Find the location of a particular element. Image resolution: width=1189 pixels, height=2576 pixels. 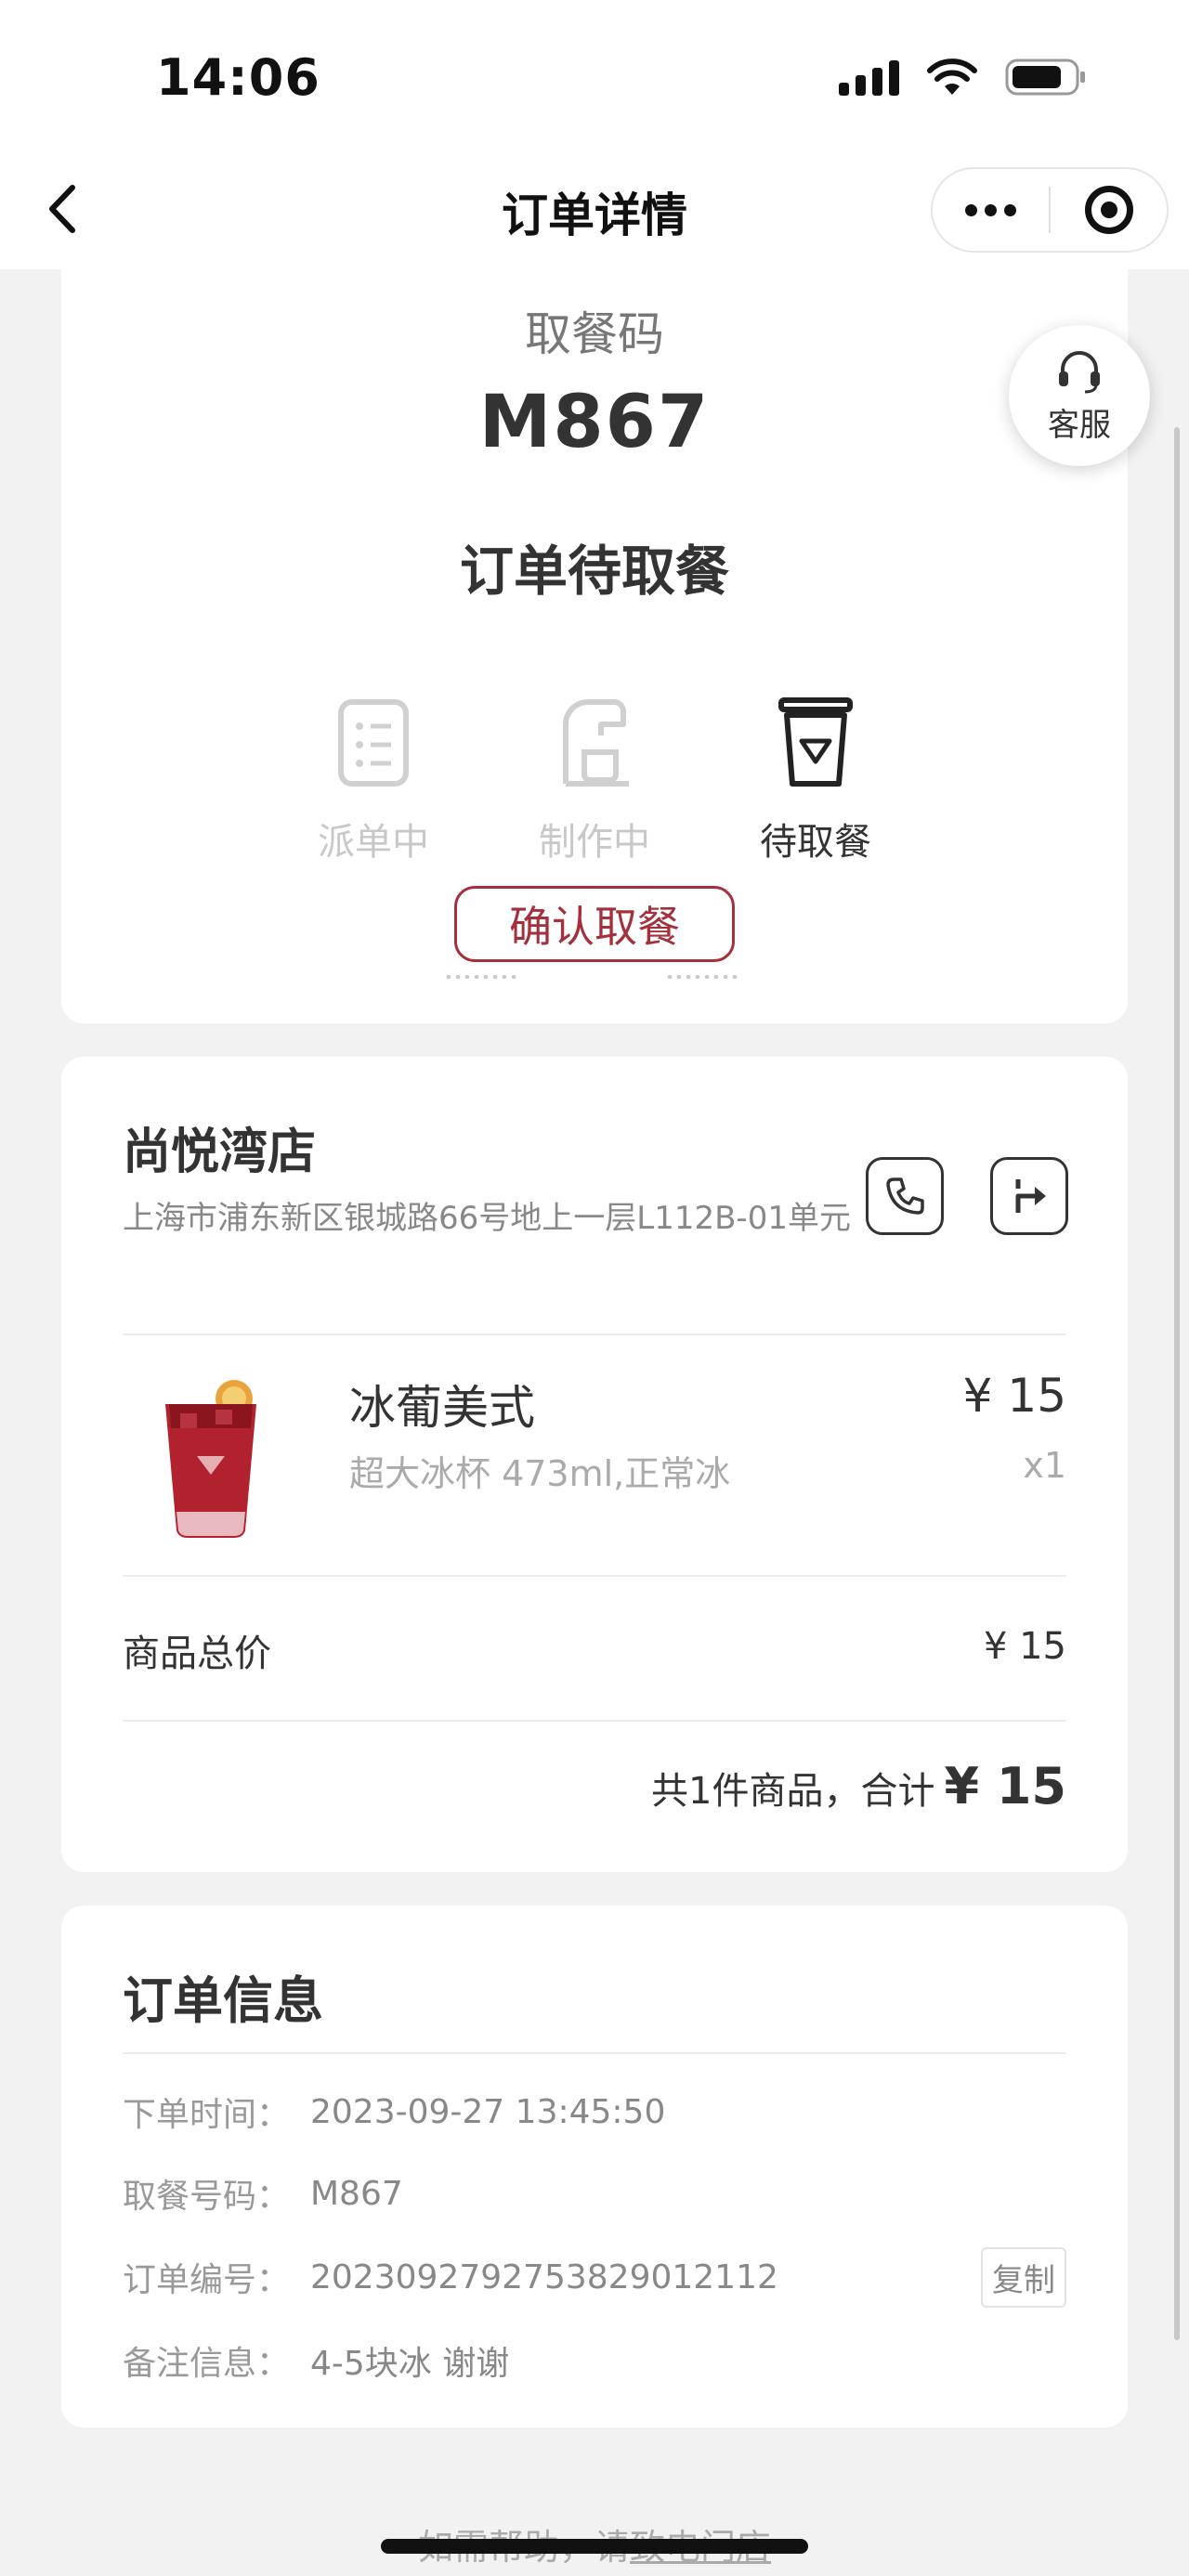

info-value: M867 is located at coordinates (356, 2193).